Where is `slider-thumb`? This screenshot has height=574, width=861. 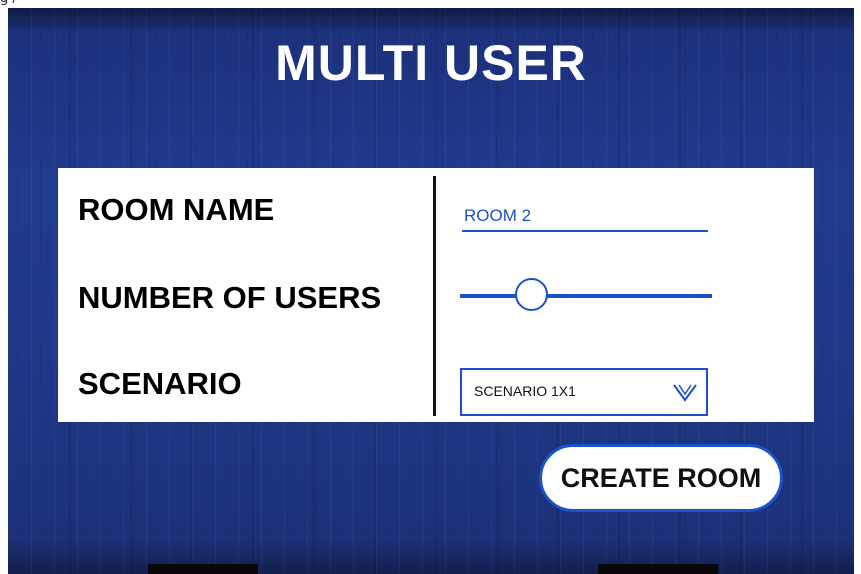 slider-thumb is located at coordinates (531, 294).